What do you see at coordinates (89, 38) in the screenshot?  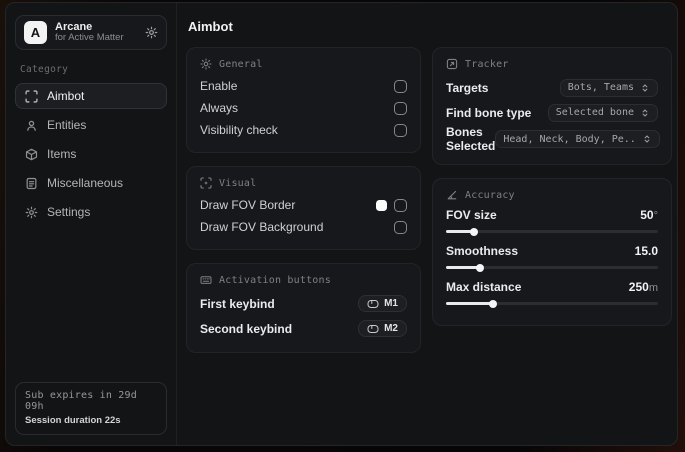 I see `brand-subtitle: for Active Matter` at bounding box center [89, 38].